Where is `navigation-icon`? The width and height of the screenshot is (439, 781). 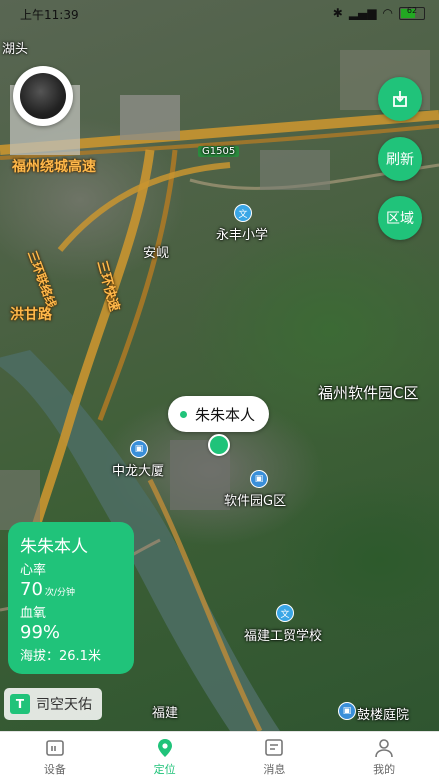
navigation-icon is located at coordinates (400, 99).